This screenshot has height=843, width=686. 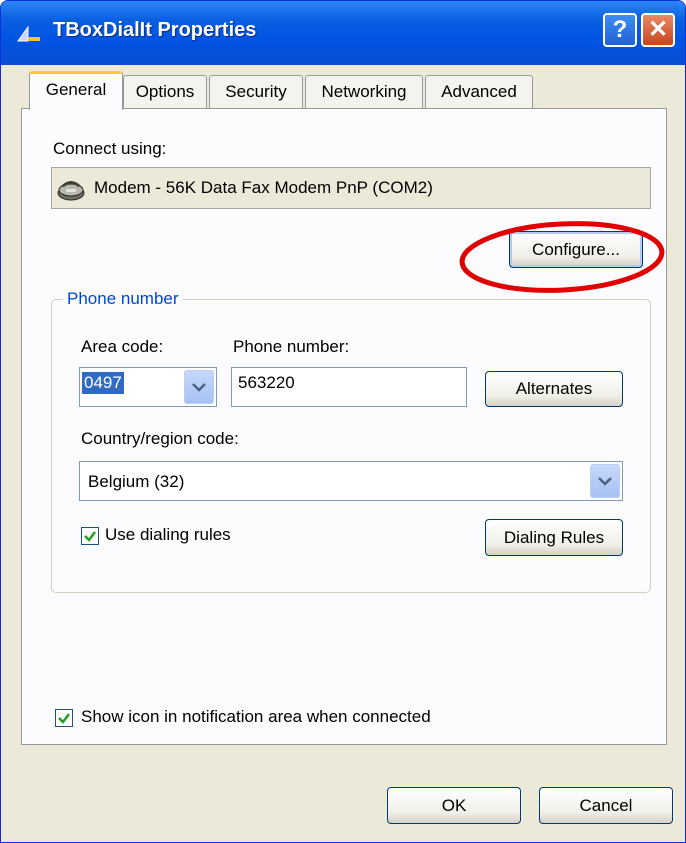 I want to click on close-button: ✕, so click(x=658, y=30).